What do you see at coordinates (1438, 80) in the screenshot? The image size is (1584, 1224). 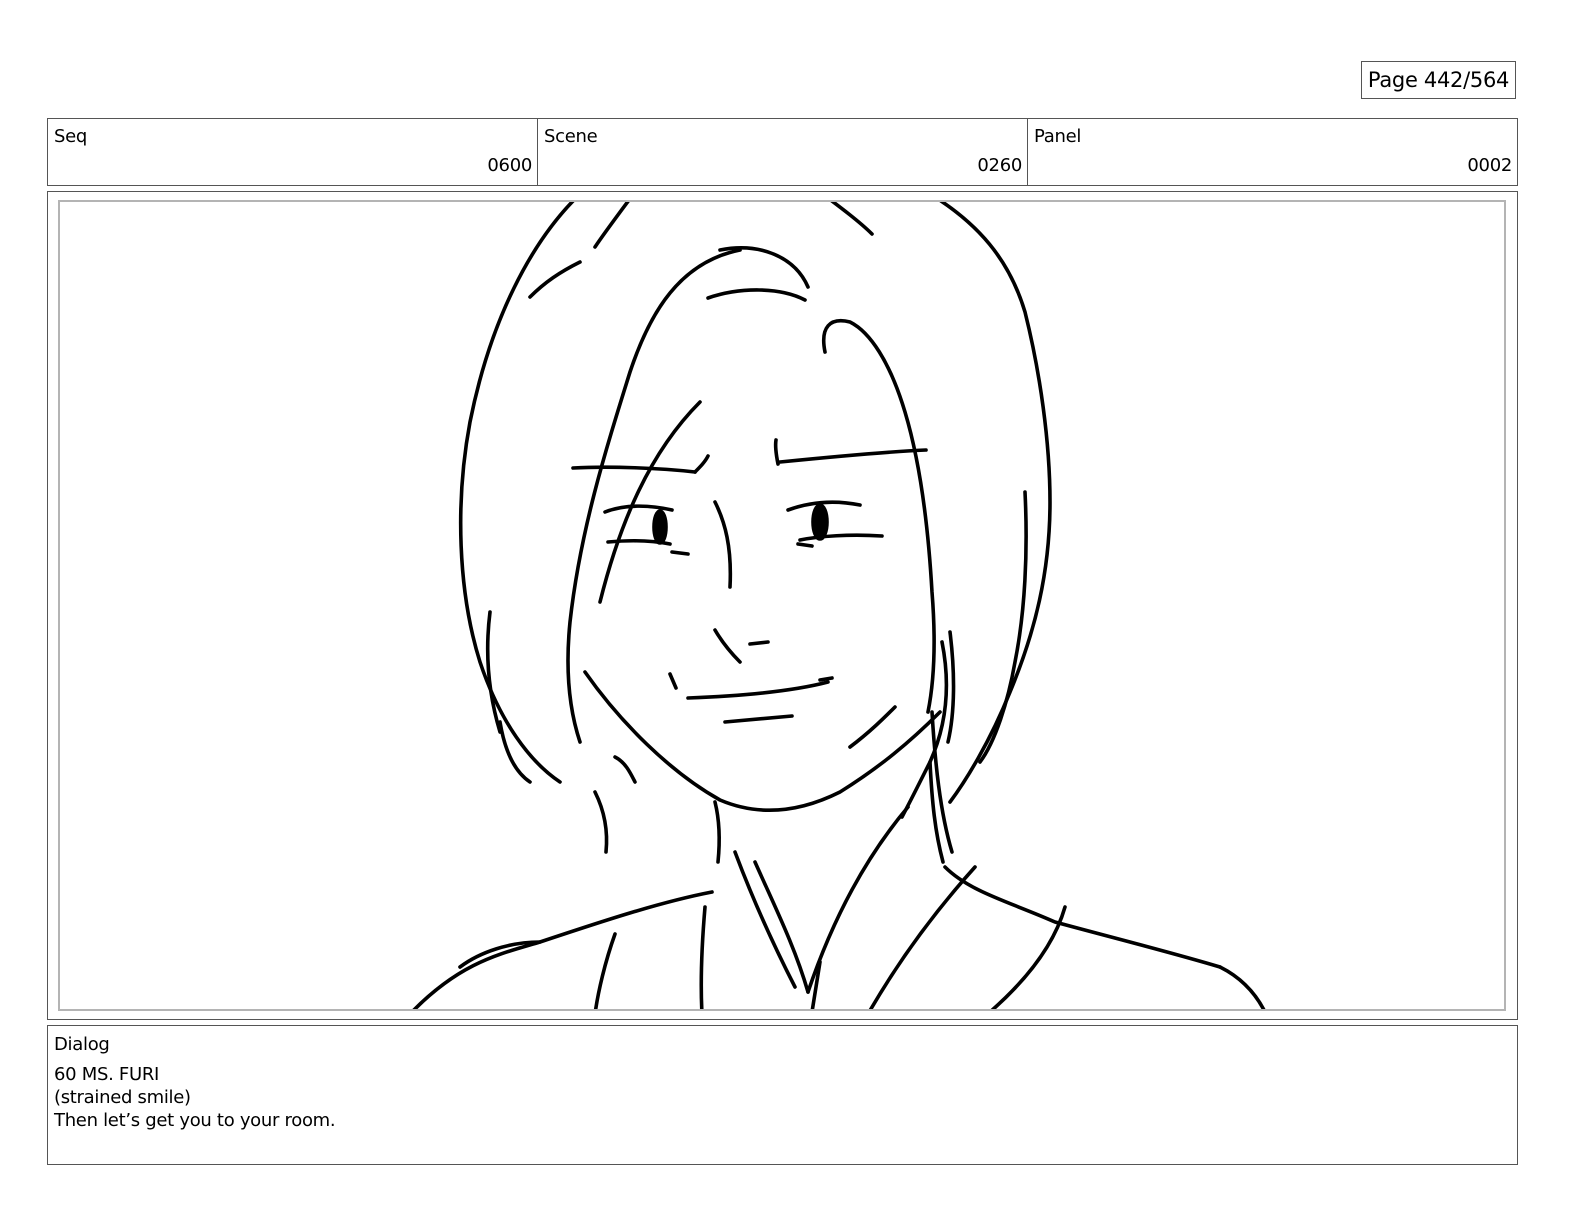 I see `page-number: Page 442/564` at bounding box center [1438, 80].